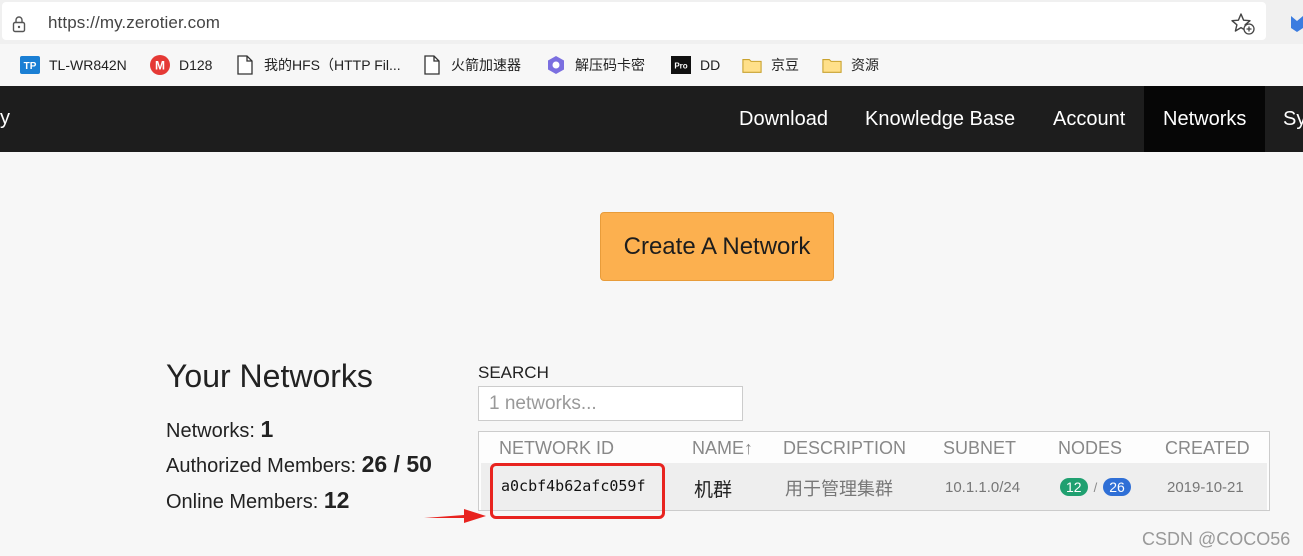 This screenshot has height=556, width=1303. I want to click on network-subnet: 10.1.1.0/24, so click(983, 487).